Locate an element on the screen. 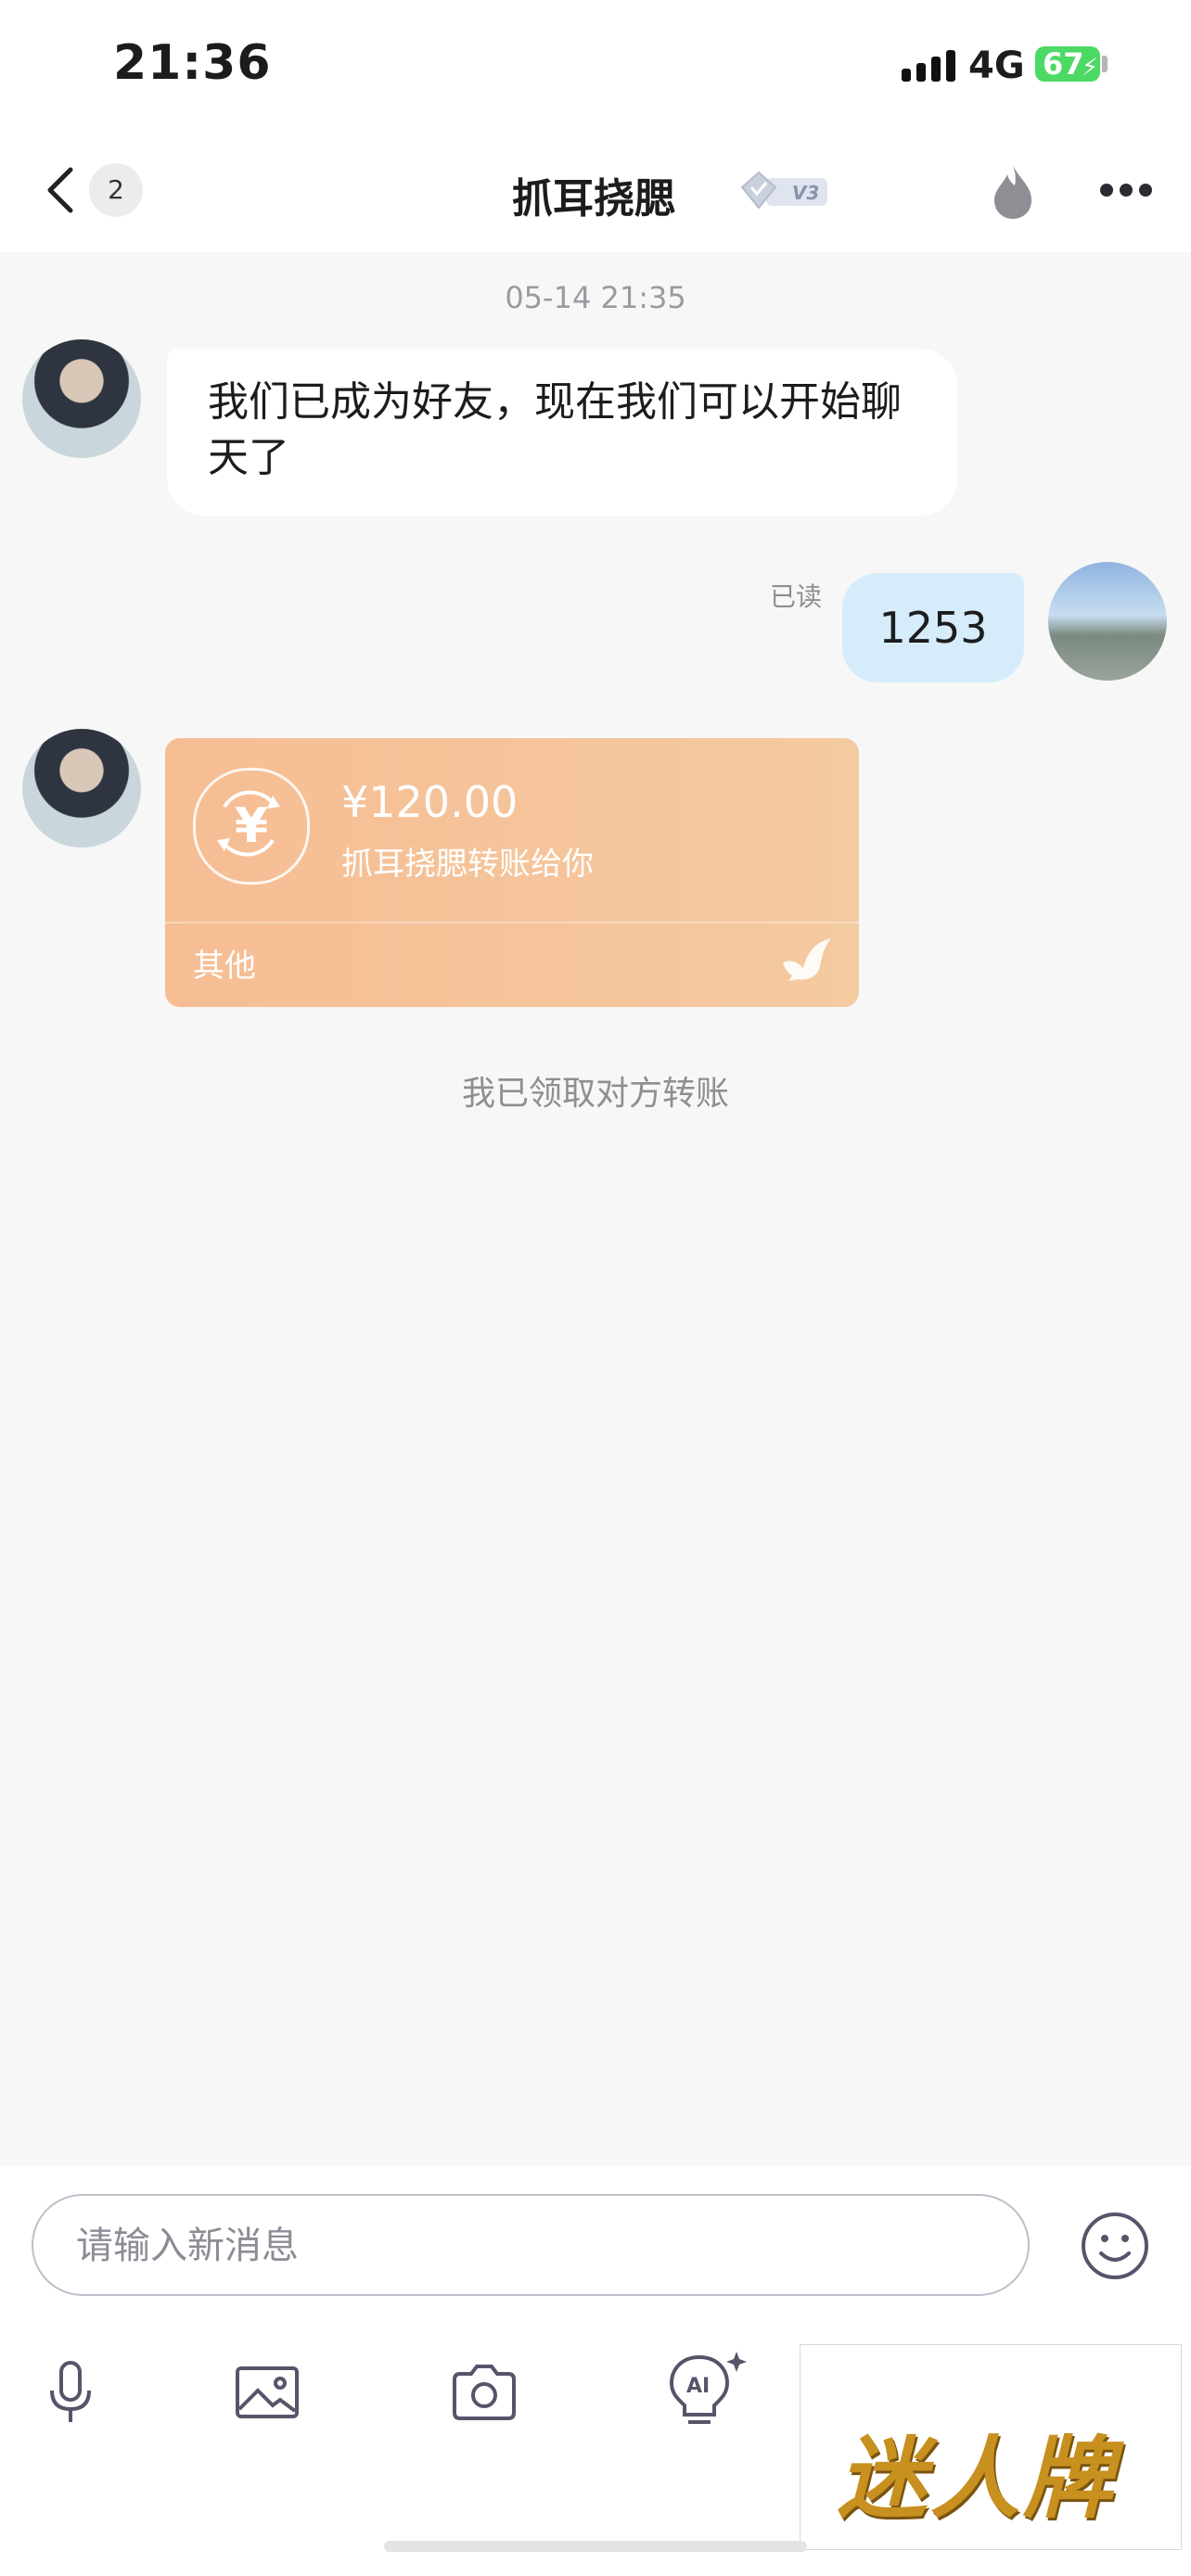  message-input is located at coordinates (521, 2246).